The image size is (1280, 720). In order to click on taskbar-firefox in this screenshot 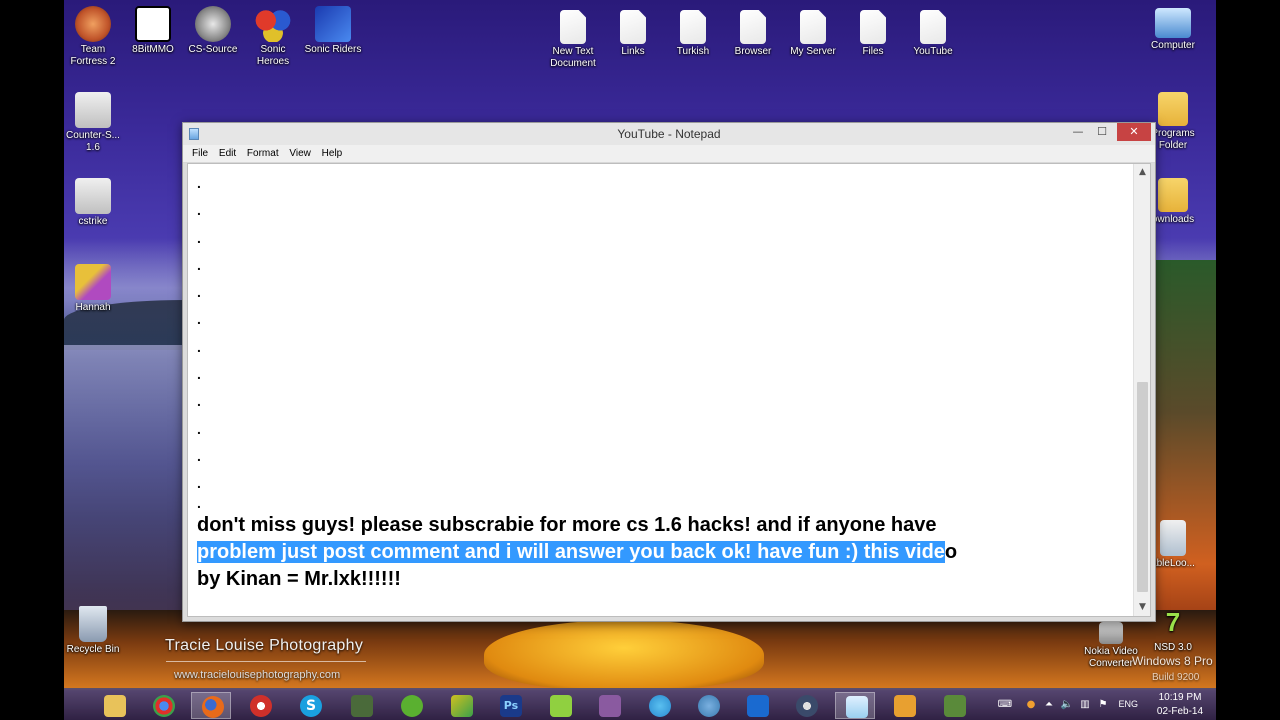, I will do `click(211, 705)`.